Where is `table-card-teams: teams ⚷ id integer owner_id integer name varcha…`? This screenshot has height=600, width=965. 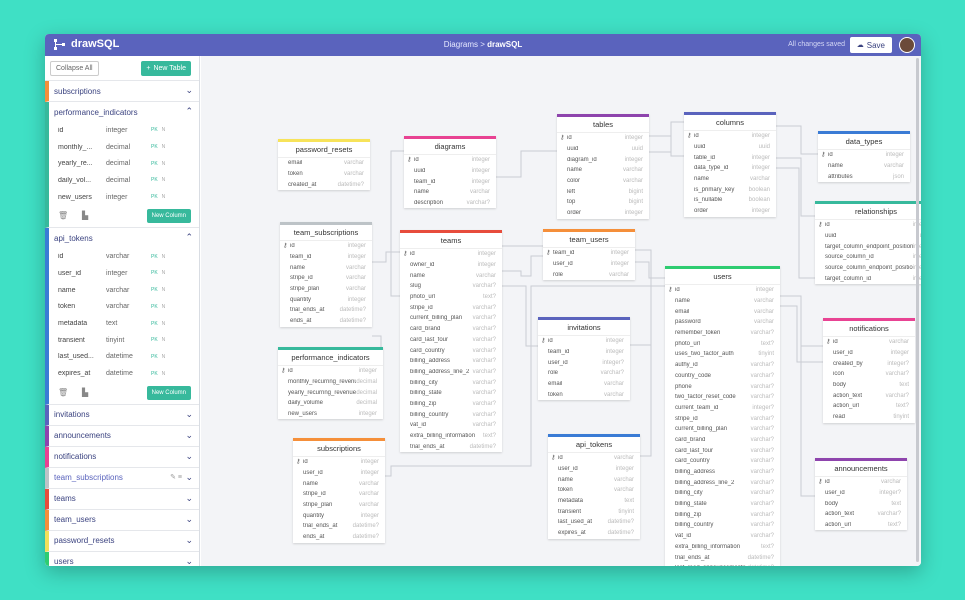
table-card-teams: teams ⚷ id integer owner_id integer name varcha… is located at coordinates (451, 341).